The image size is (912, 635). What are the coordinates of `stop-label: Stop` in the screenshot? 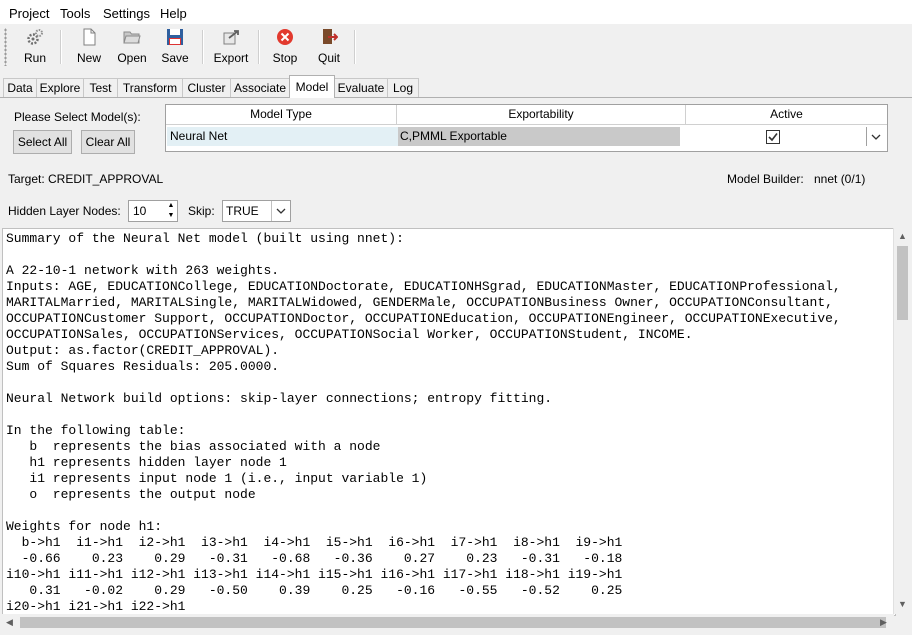 It's located at (285, 58).